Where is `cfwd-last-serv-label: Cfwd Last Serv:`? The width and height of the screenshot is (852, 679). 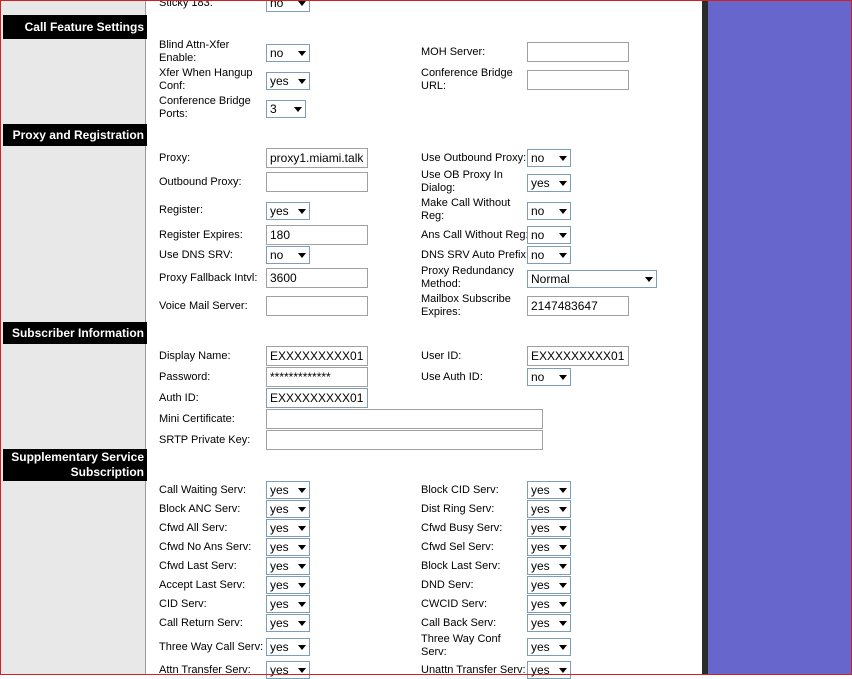
cfwd-last-serv-label: Cfwd Last Serv: is located at coordinates (198, 566).